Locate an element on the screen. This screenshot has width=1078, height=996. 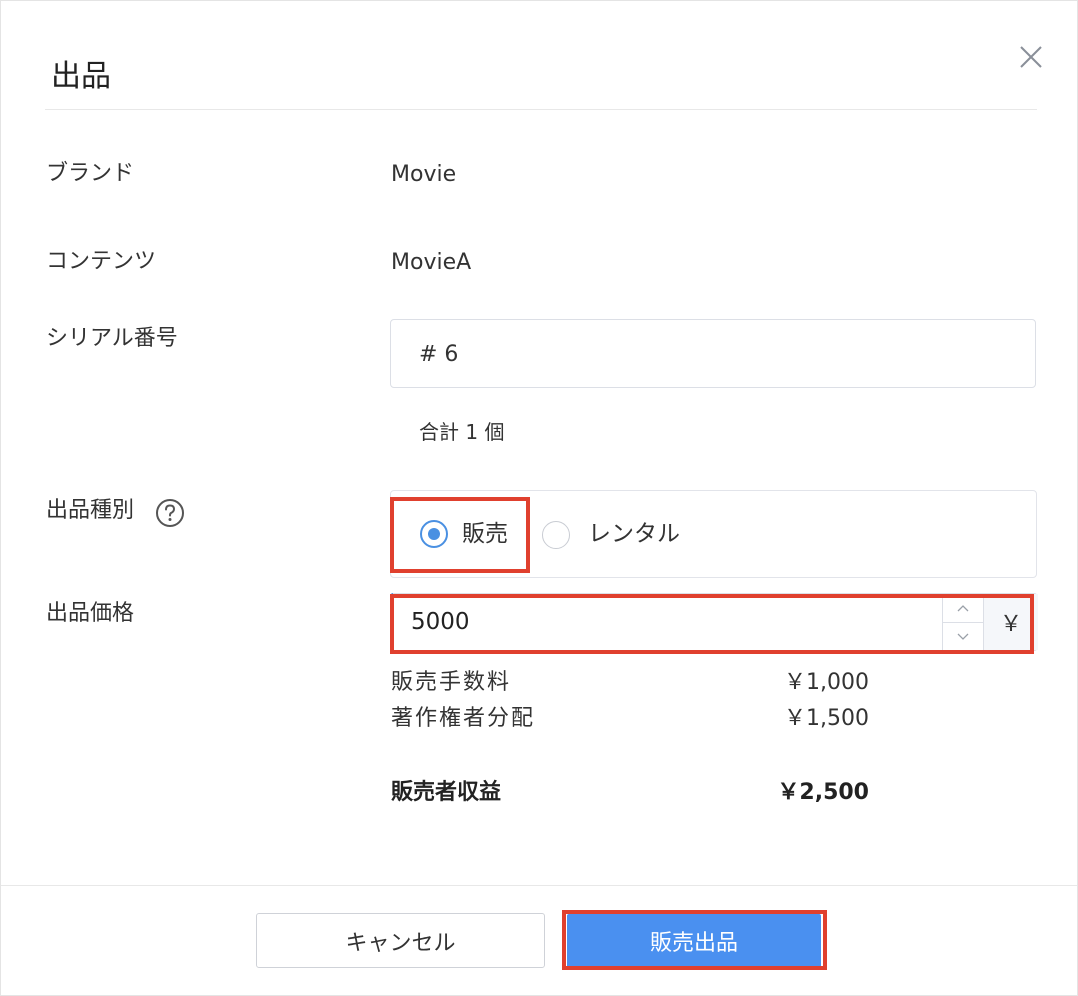
cancel-button: キャンセル is located at coordinates (400, 940).